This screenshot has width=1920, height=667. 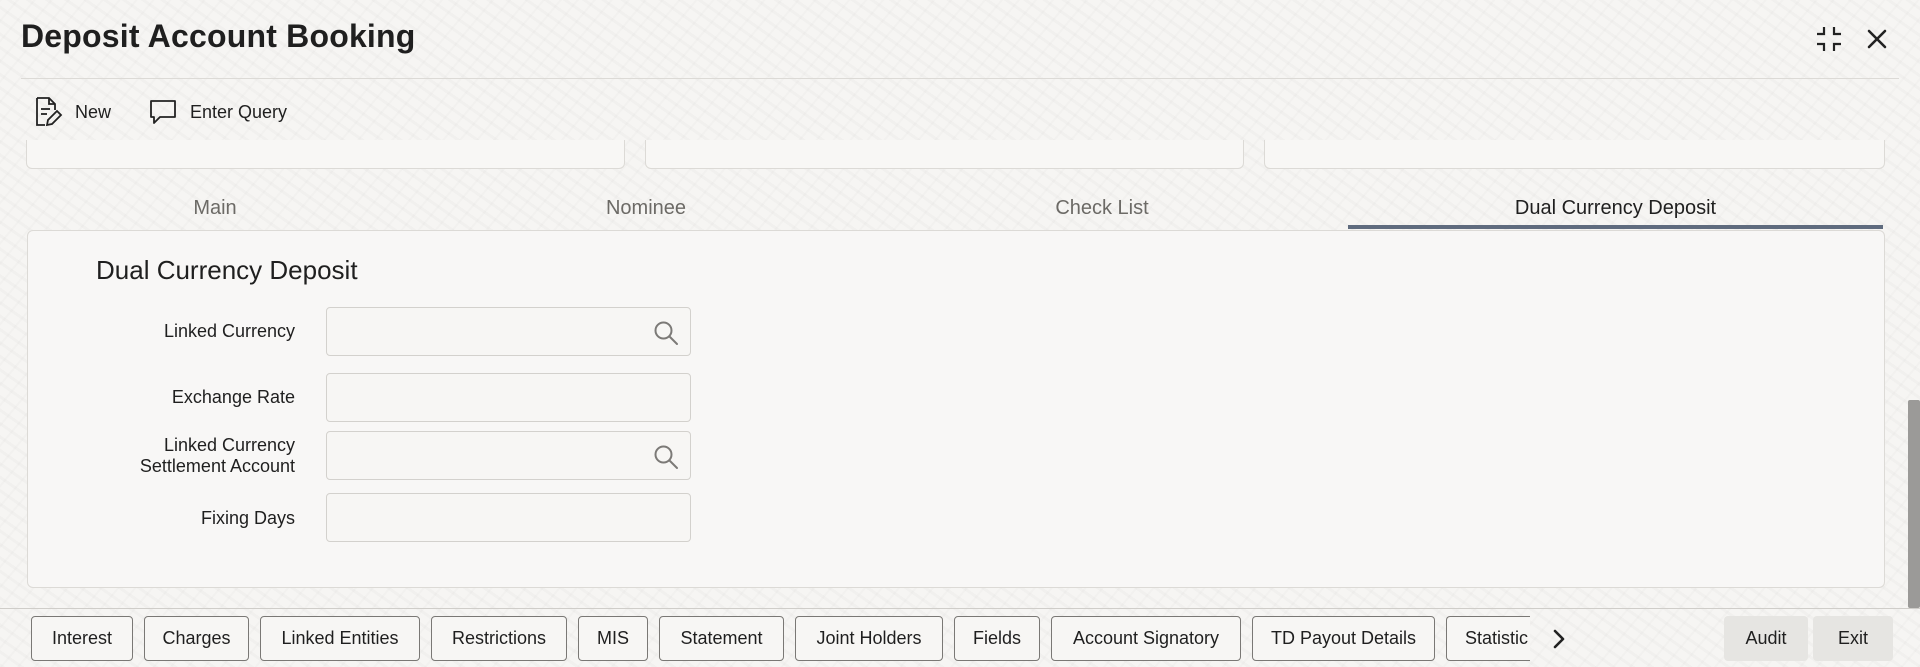 What do you see at coordinates (93, 111) in the screenshot?
I see `new-button-label: New` at bounding box center [93, 111].